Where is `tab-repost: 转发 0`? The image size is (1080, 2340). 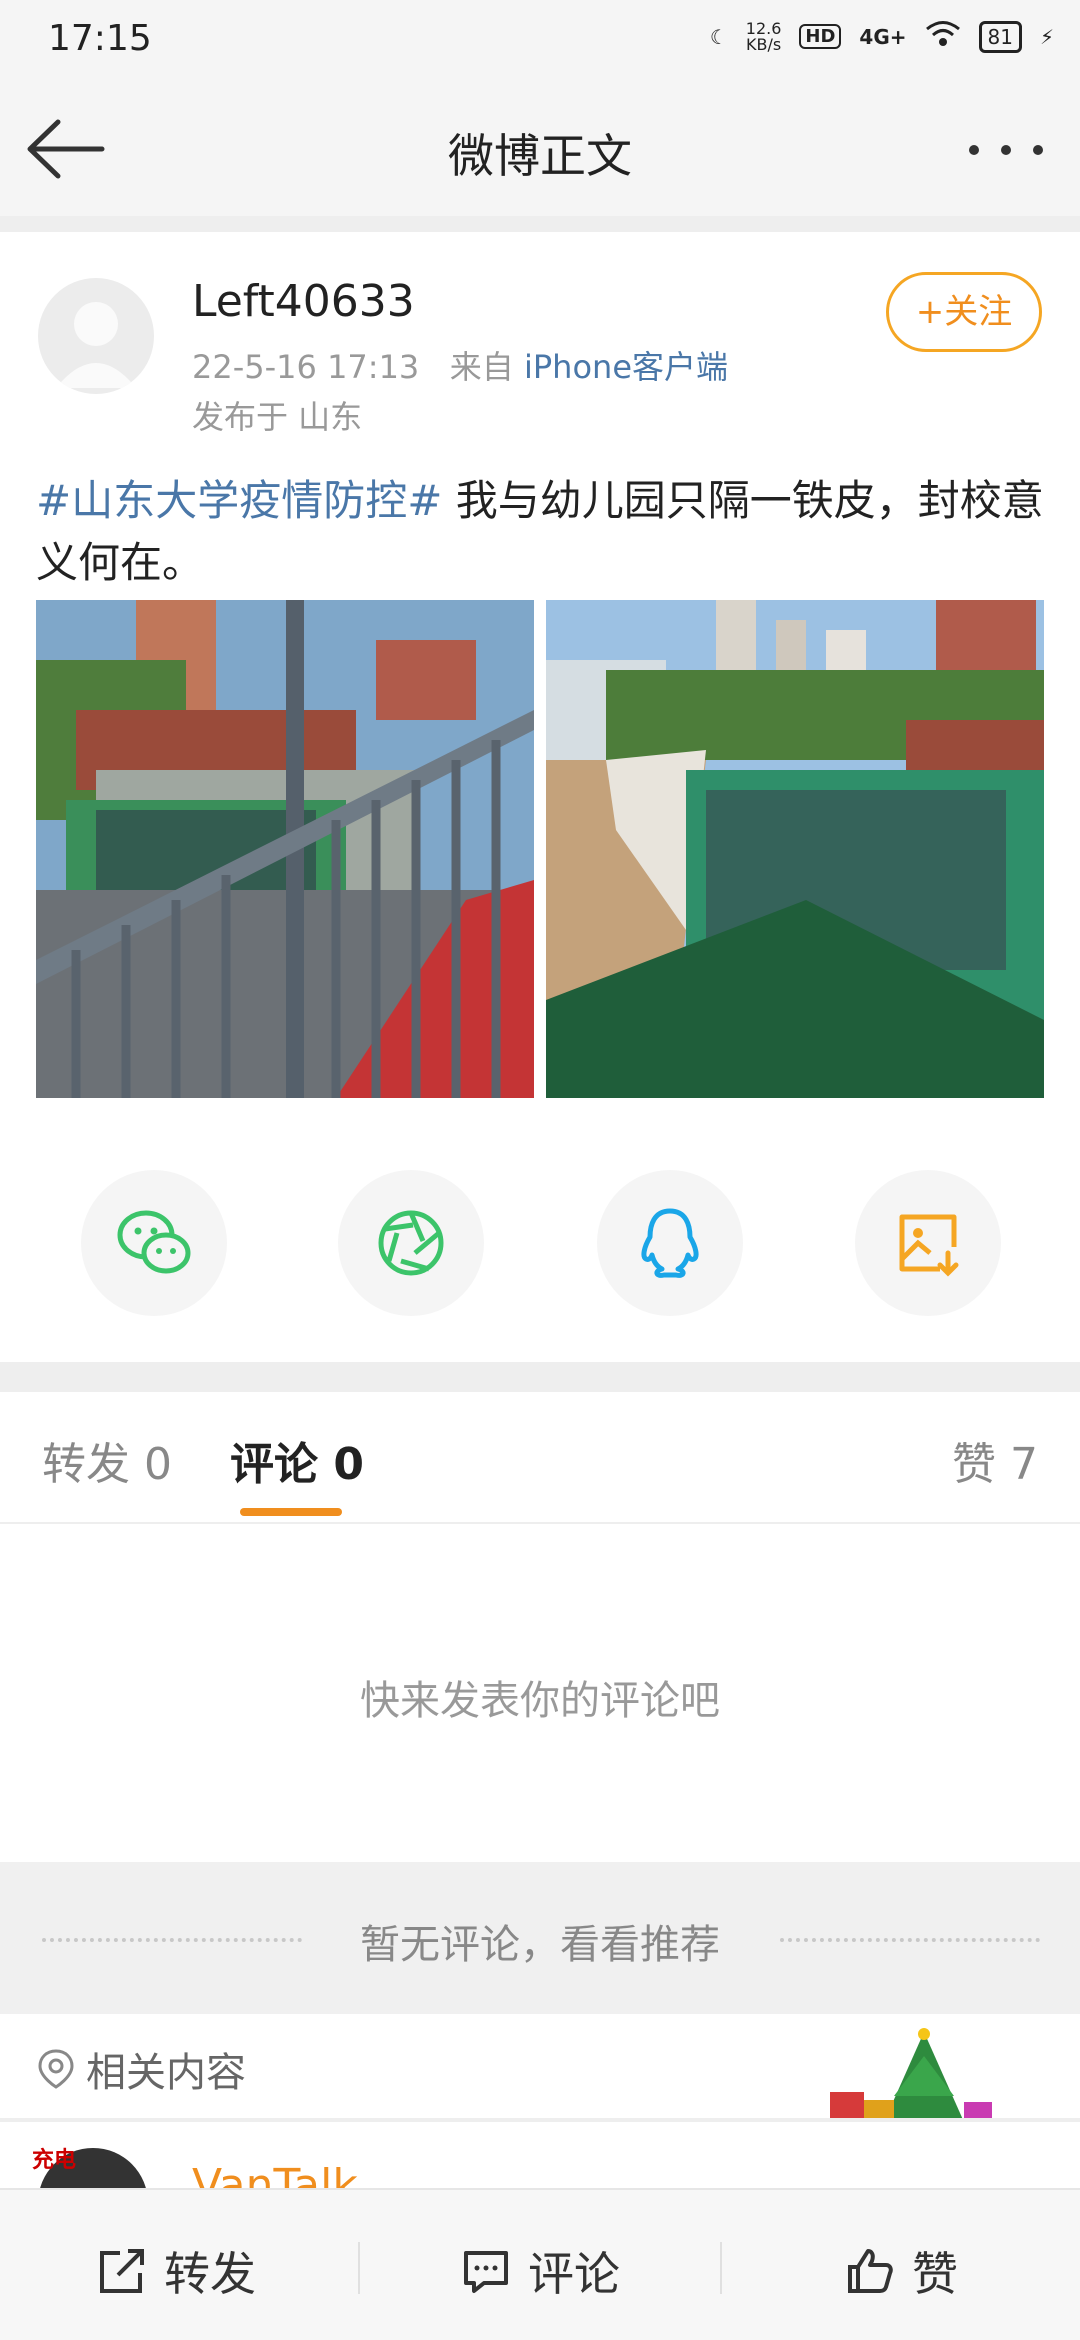 tab-repost: 转发 0 is located at coordinates (107, 1460).